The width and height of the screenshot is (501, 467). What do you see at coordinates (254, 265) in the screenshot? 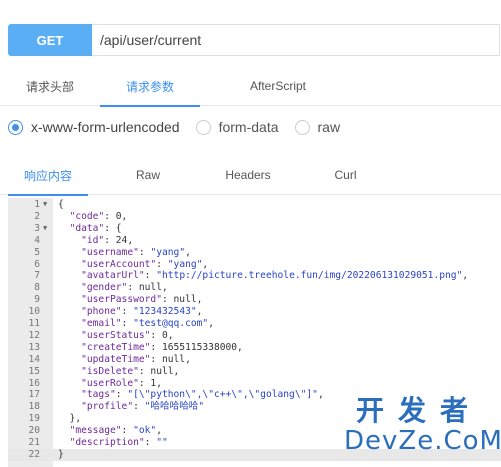
I see `code-line: 6 "userAccount": "yang",` at bounding box center [254, 265].